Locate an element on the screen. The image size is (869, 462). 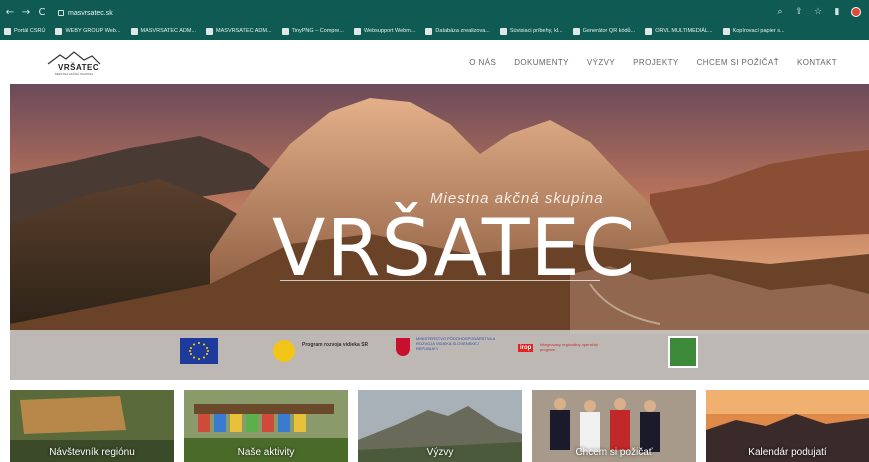
browser-actions: ⌕ ⇪ ☆ ▮ is located at coordinates (818, 12).